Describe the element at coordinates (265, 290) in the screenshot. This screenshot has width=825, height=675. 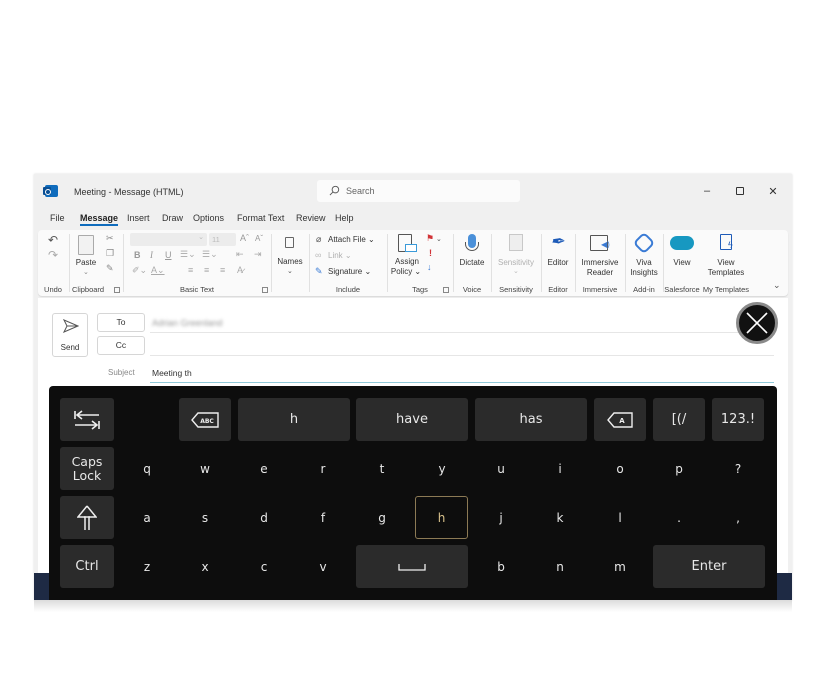
I see `basic-text-launcher-icon` at that location.